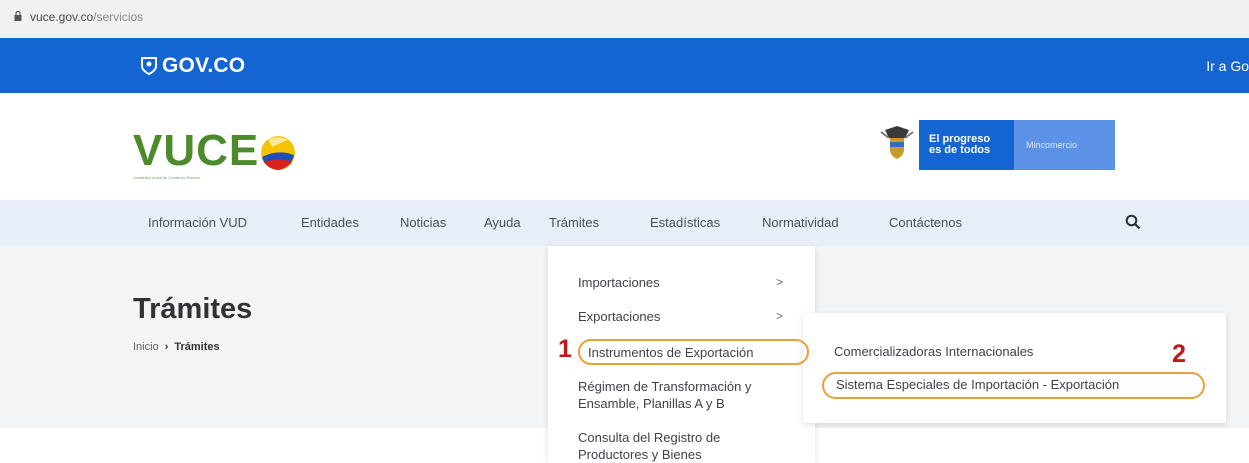 This screenshot has width=1249, height=463. Describe the element at coordinates (1133, 222) in the screenshot. I see `search-icon` at that location.